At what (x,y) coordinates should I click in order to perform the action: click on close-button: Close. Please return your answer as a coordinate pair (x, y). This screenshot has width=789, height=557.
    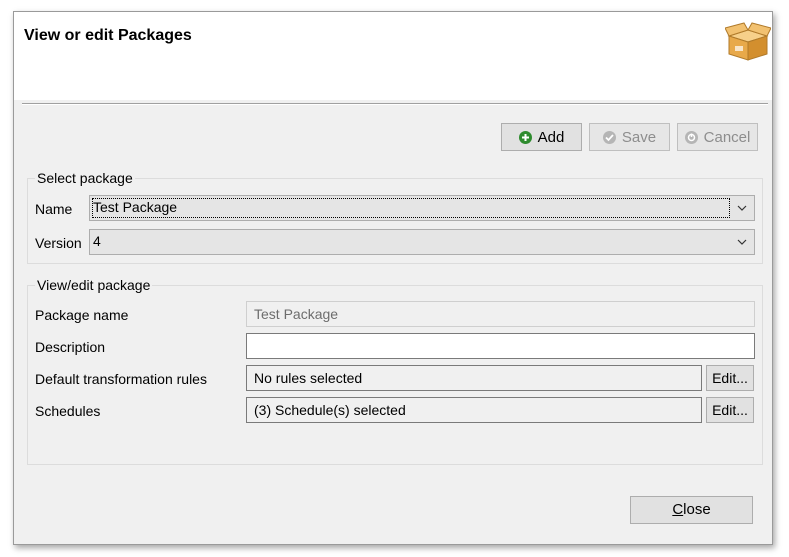
    Looking at the image, I should click on (691, 510).